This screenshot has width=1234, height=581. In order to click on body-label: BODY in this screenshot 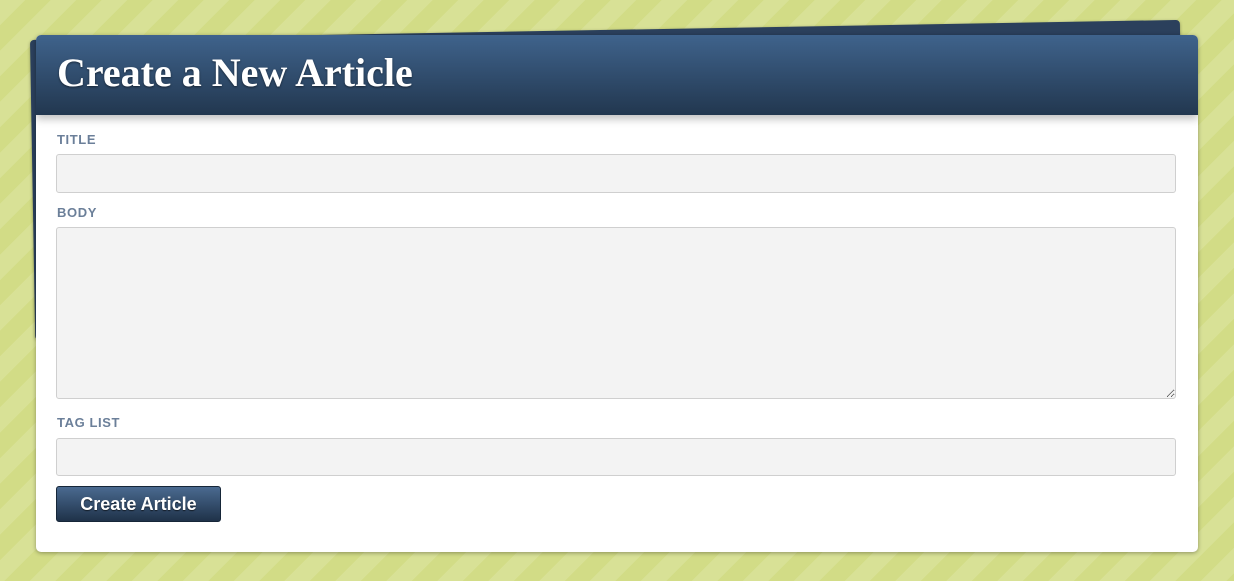, I will do `click(77, 212)`.